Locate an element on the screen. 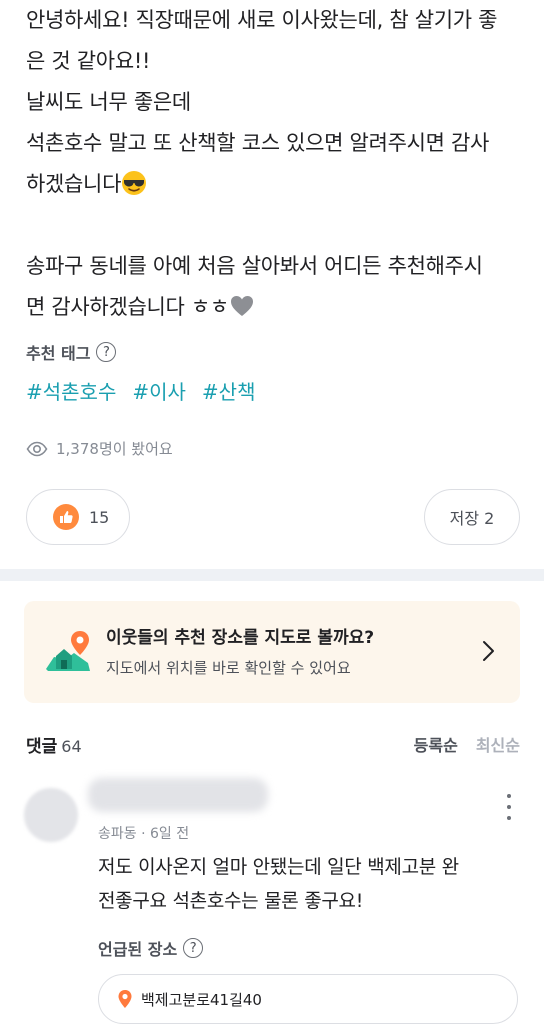  view-count: 1,378명이 봤어요 is located at coordinates (99, 448).